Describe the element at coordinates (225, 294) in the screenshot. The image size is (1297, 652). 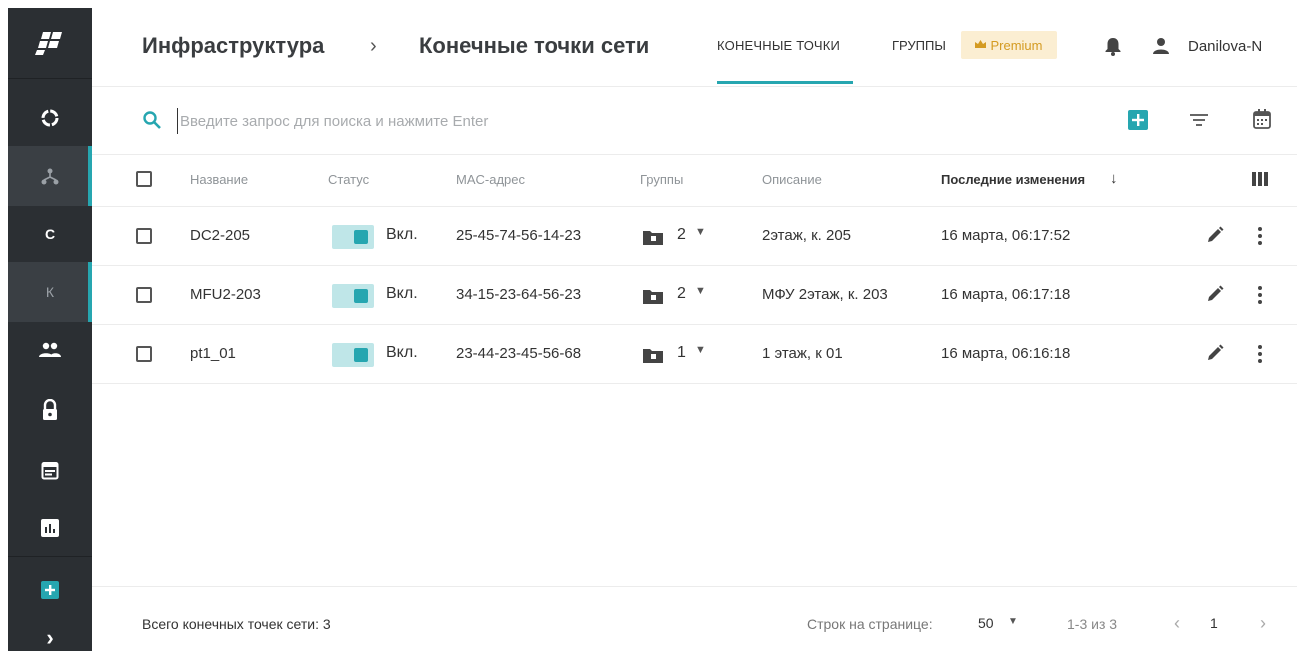
I see `endpoint-name: MFU2-203` at that location.